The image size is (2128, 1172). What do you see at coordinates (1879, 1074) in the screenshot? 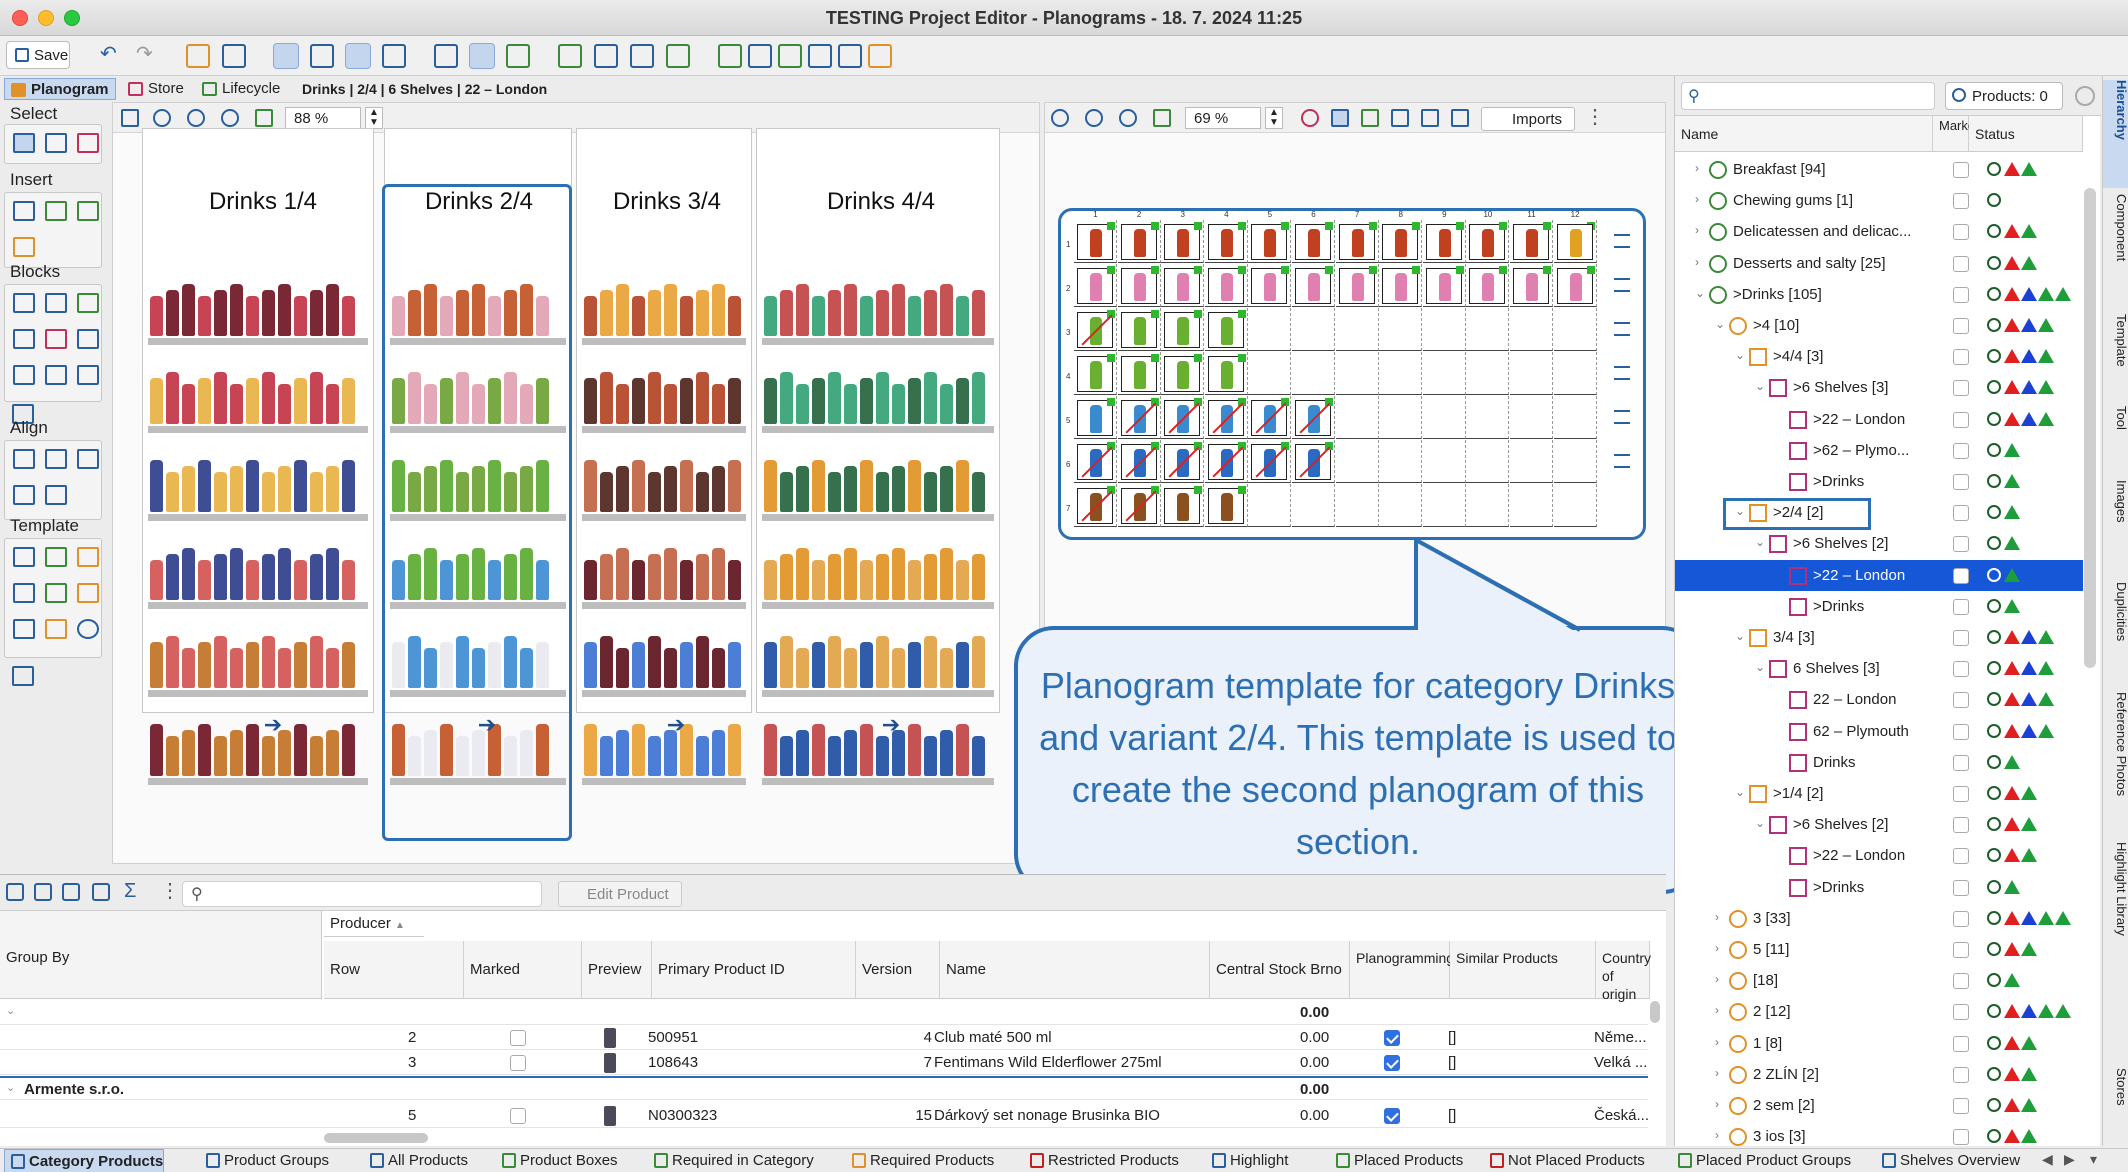
I see `tree-node: › 2 ZLÍN [2]` at bounding box center [1879, 1074].